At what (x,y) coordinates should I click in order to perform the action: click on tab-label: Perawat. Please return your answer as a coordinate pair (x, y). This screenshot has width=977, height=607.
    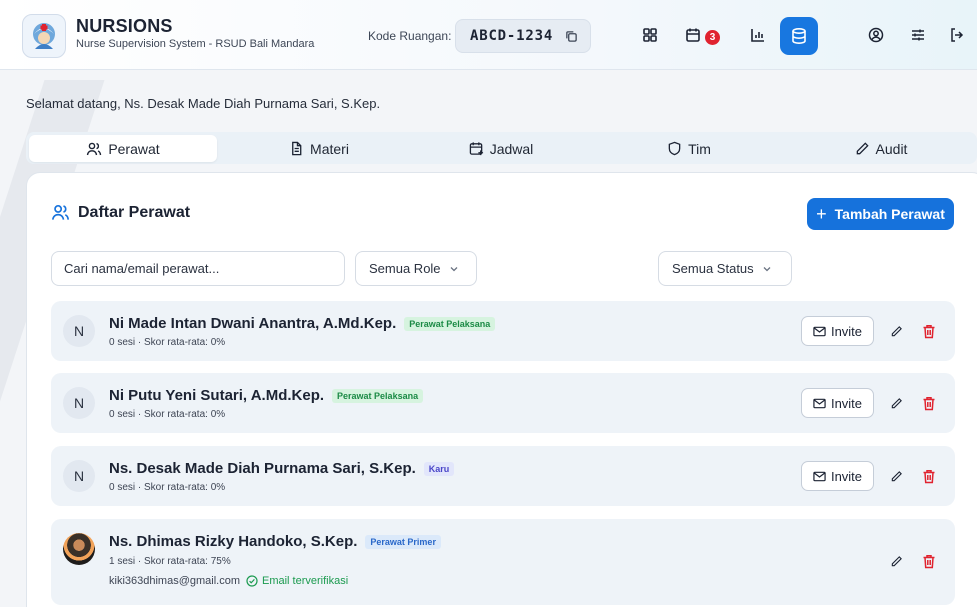
    Looking at the image, I should click on (134, 148).